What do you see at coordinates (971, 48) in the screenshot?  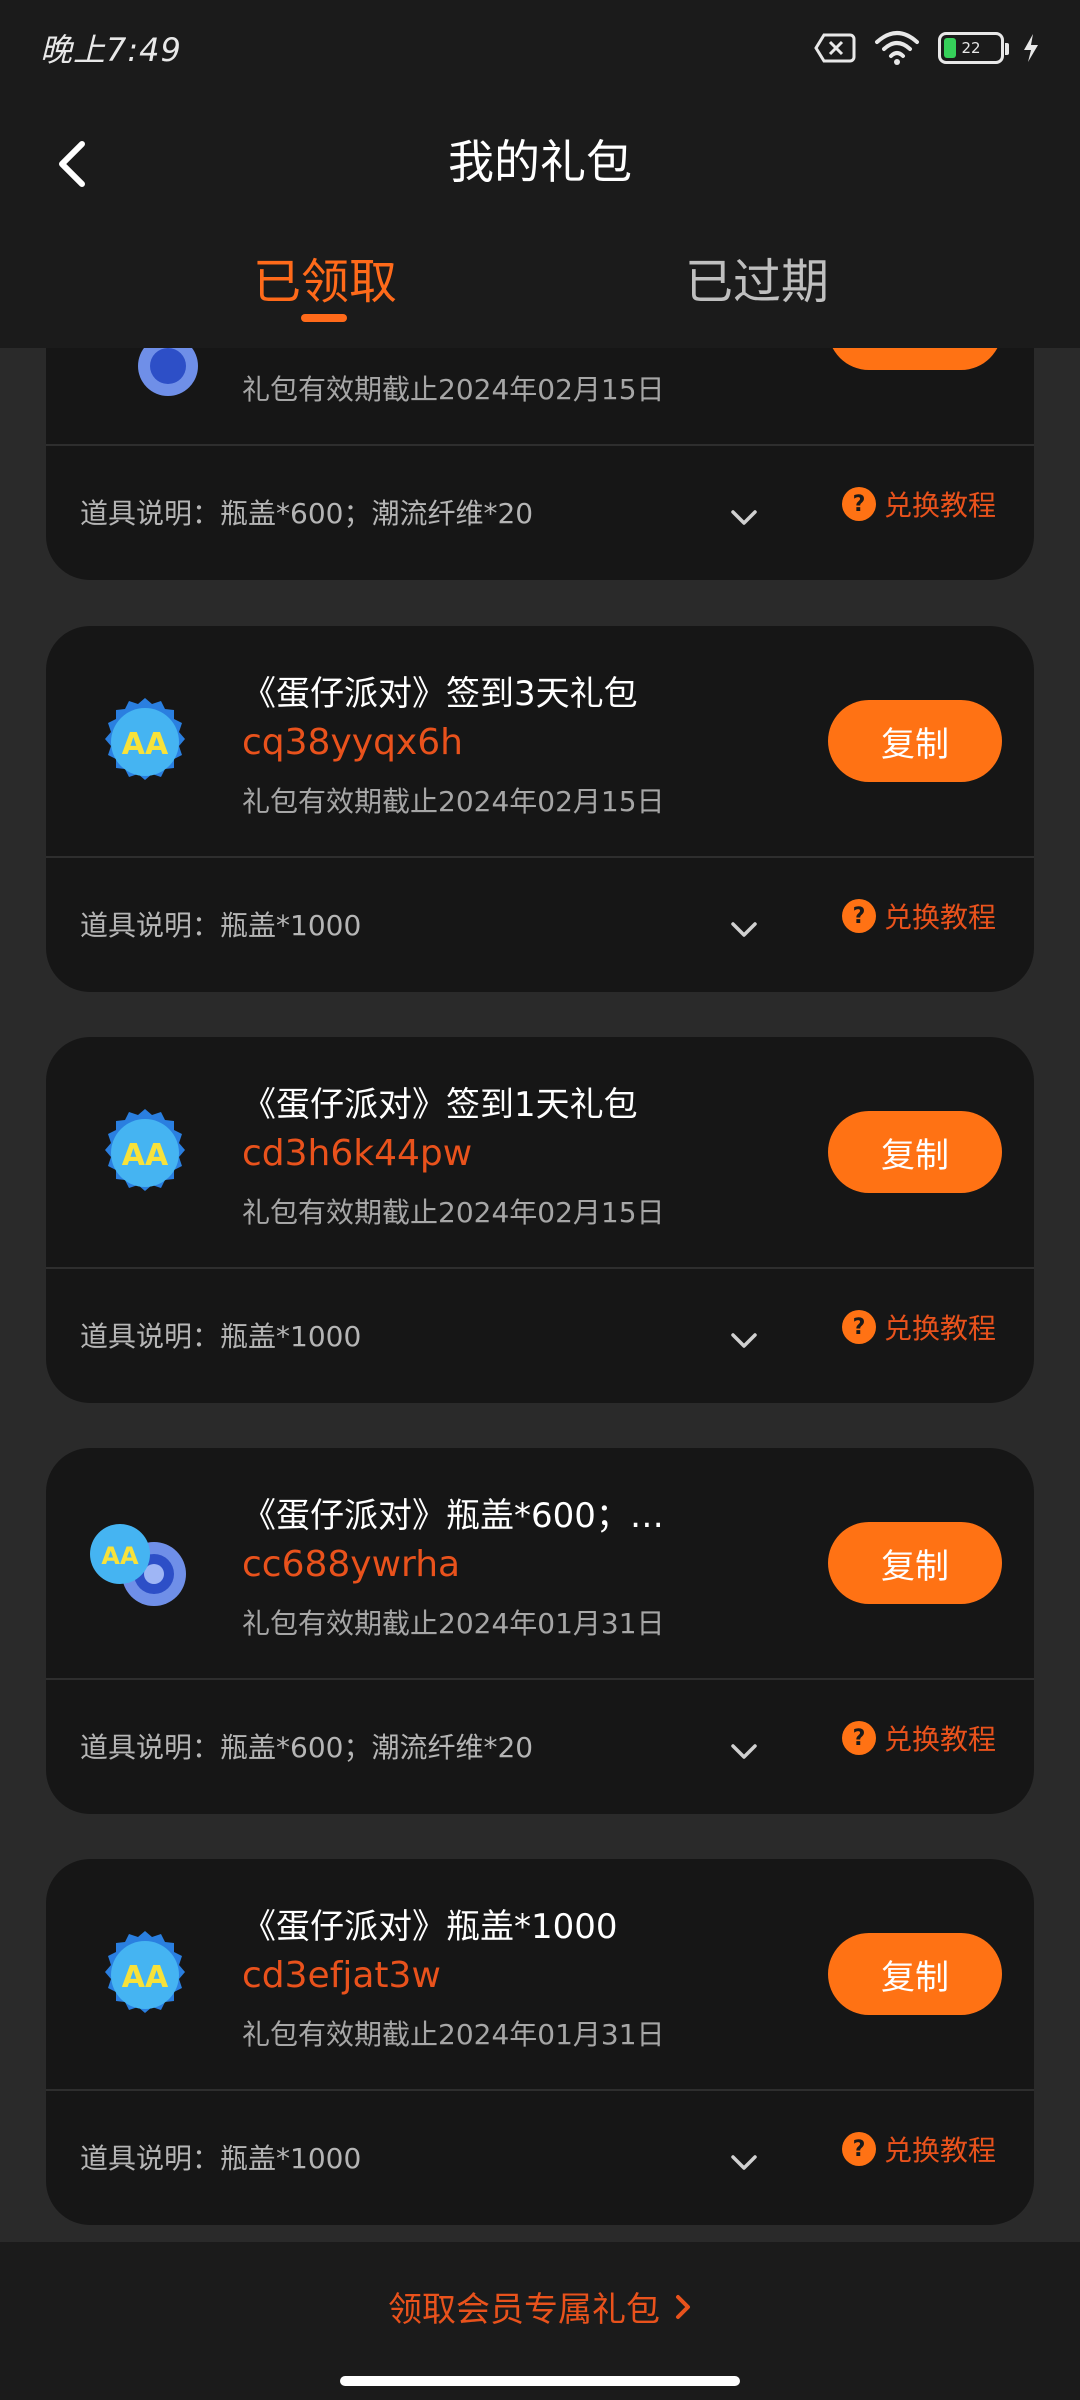 I see `battery-level: 22` at bounding box center [971, 48].